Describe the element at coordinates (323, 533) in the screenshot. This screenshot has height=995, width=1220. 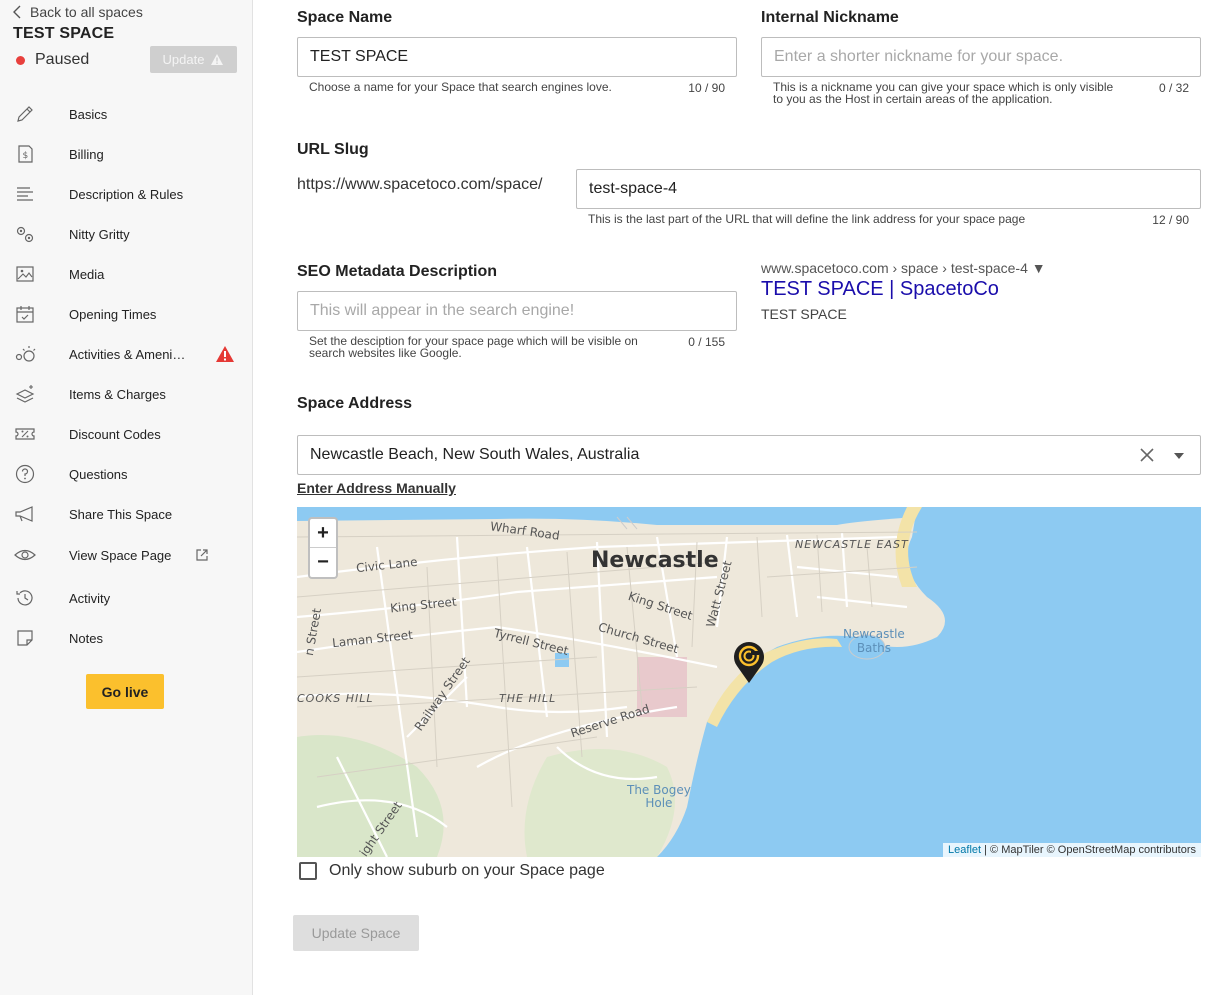
I see `zoom-in-button: +` at that location.